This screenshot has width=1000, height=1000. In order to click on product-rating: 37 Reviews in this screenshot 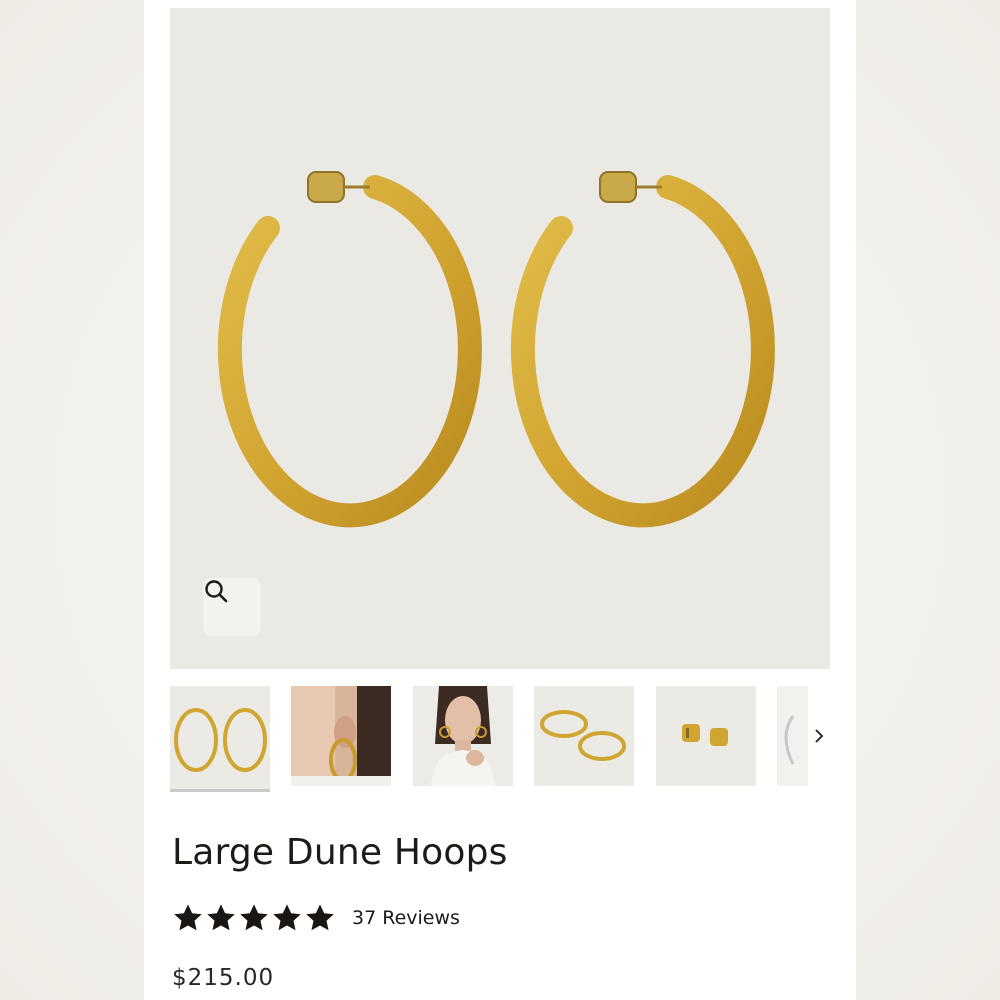, I will do `click(316, 918)`.